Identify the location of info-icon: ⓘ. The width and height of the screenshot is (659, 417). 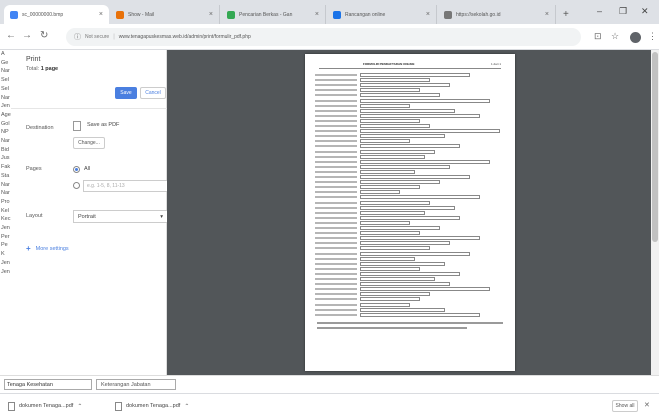
(77, 37).